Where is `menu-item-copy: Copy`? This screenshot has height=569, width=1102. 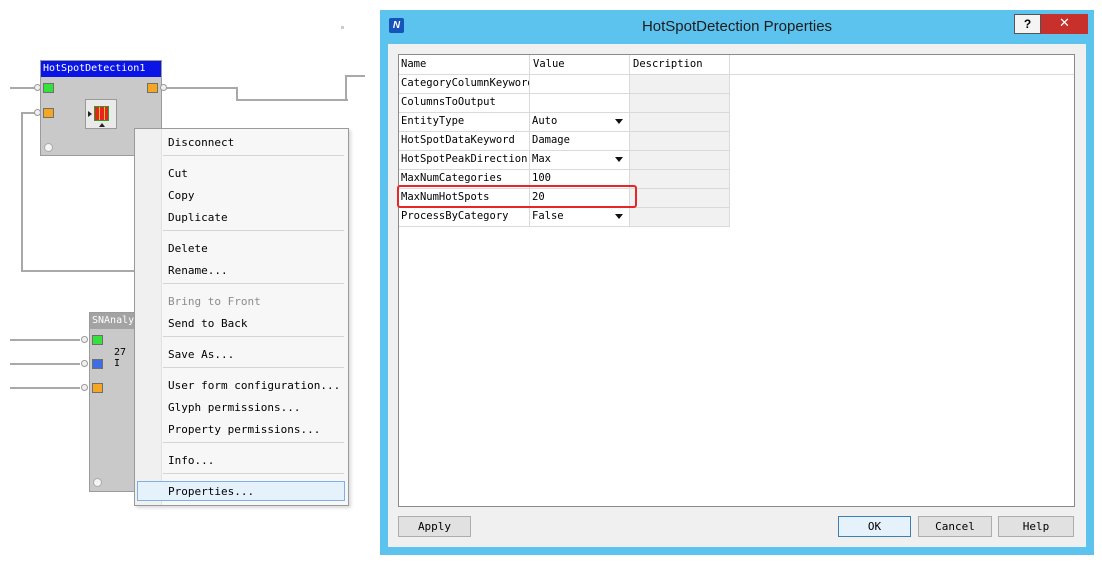
menu-item-copy: Copy is located at coordinates (181, 196).